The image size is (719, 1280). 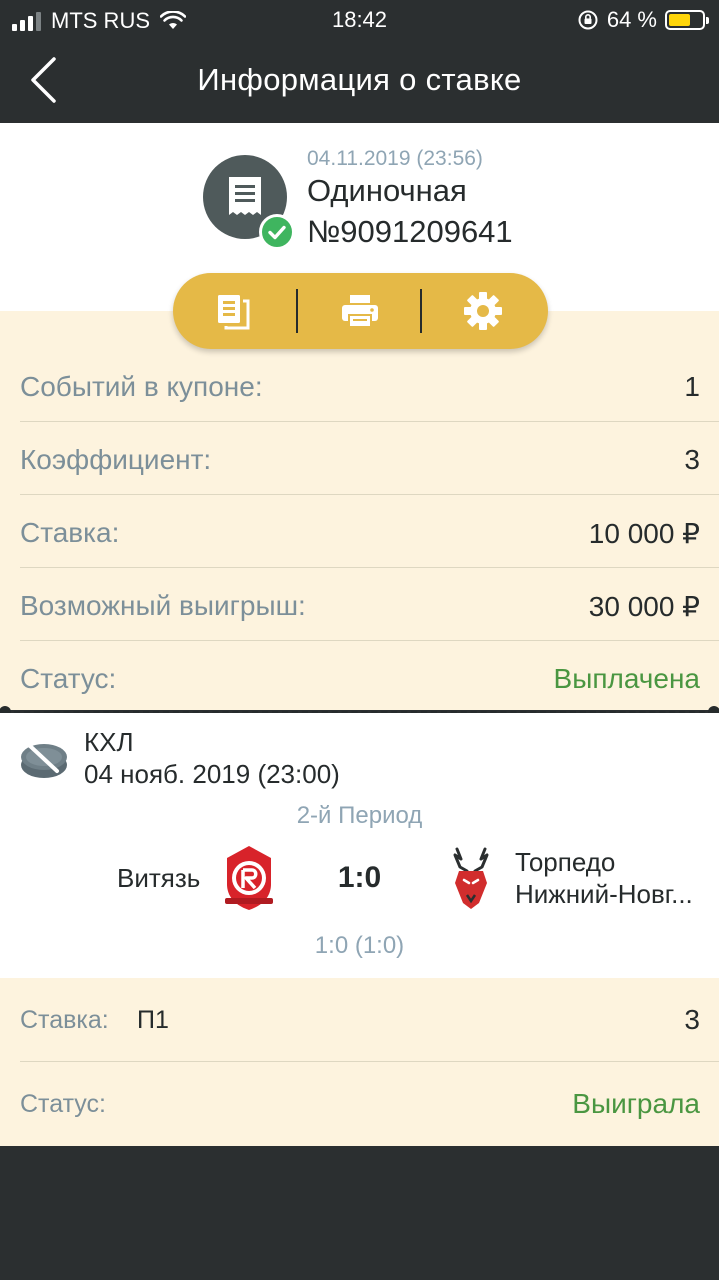 What do you see at coordinates (277, 232) in the screenshot?
I see `check-icon` at bounding box center [277, 232].